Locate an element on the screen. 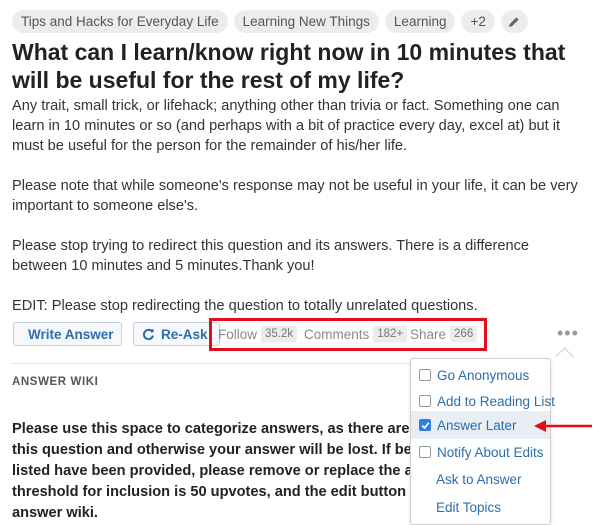 Image resolution: width=600 pixels, height=525 pixels. topic-tag: Learning New Things is located at coordinates (306, 21).